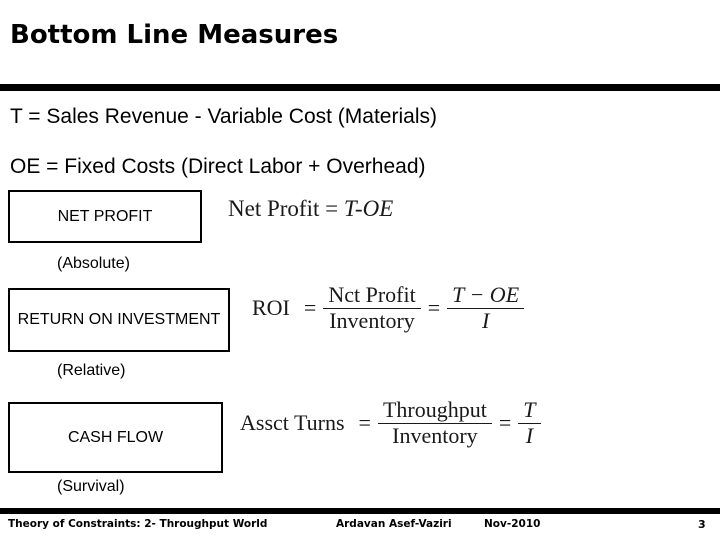 The image size is (720, 540). What do you see at coordinates (486, 320) in the screenshot?
I see `equation-roi-denominator-2: I` at bounding box center [486, 320].